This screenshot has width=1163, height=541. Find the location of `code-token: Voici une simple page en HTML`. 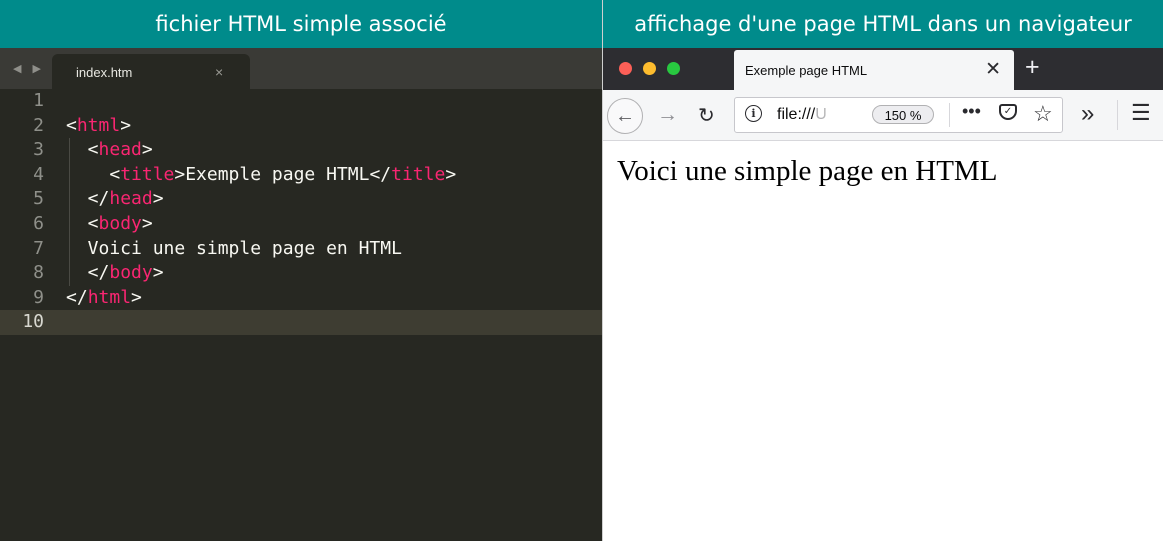

code-token: Voici une simple page en HTML is located at coordinates (234, 248).